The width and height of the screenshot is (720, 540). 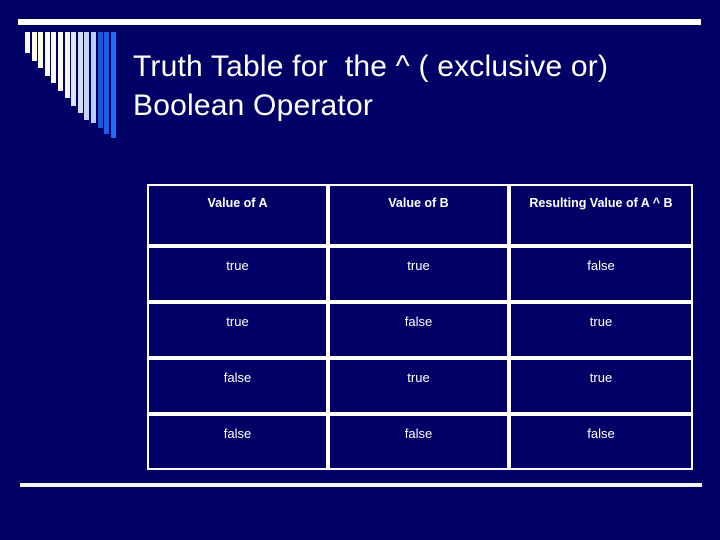 What do you see at coordinates (601, 215) in the screenshot?
I see `column-header-result: Resulting Value of A ^ B` at bounding box center [601, 215].